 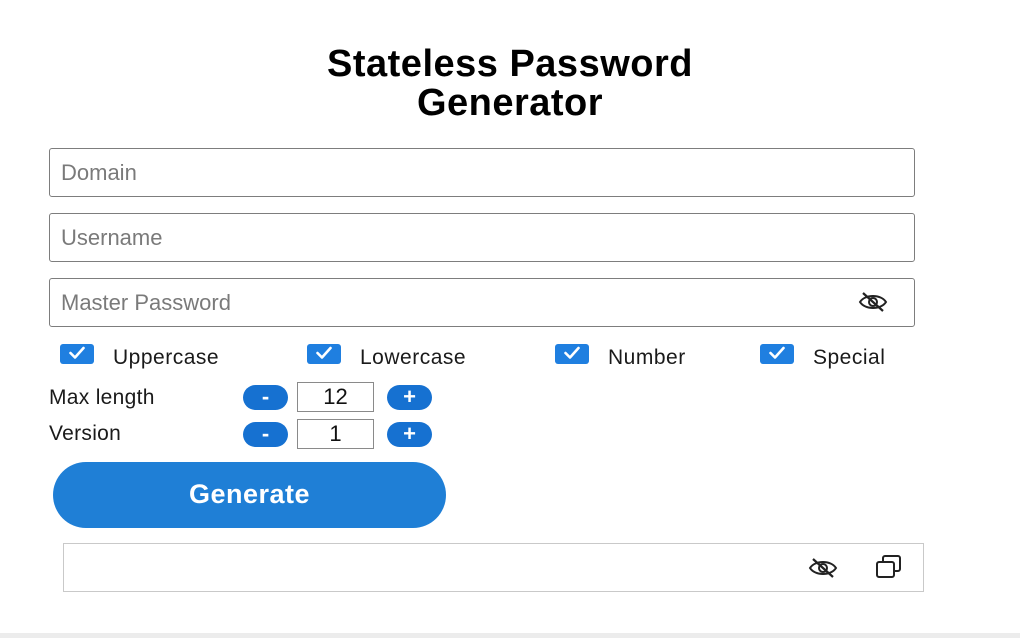 What do you see at coordinates (409, 397) in the screenshot?
I see `max-length-increment-button: +` at bounding box center [409, 397].